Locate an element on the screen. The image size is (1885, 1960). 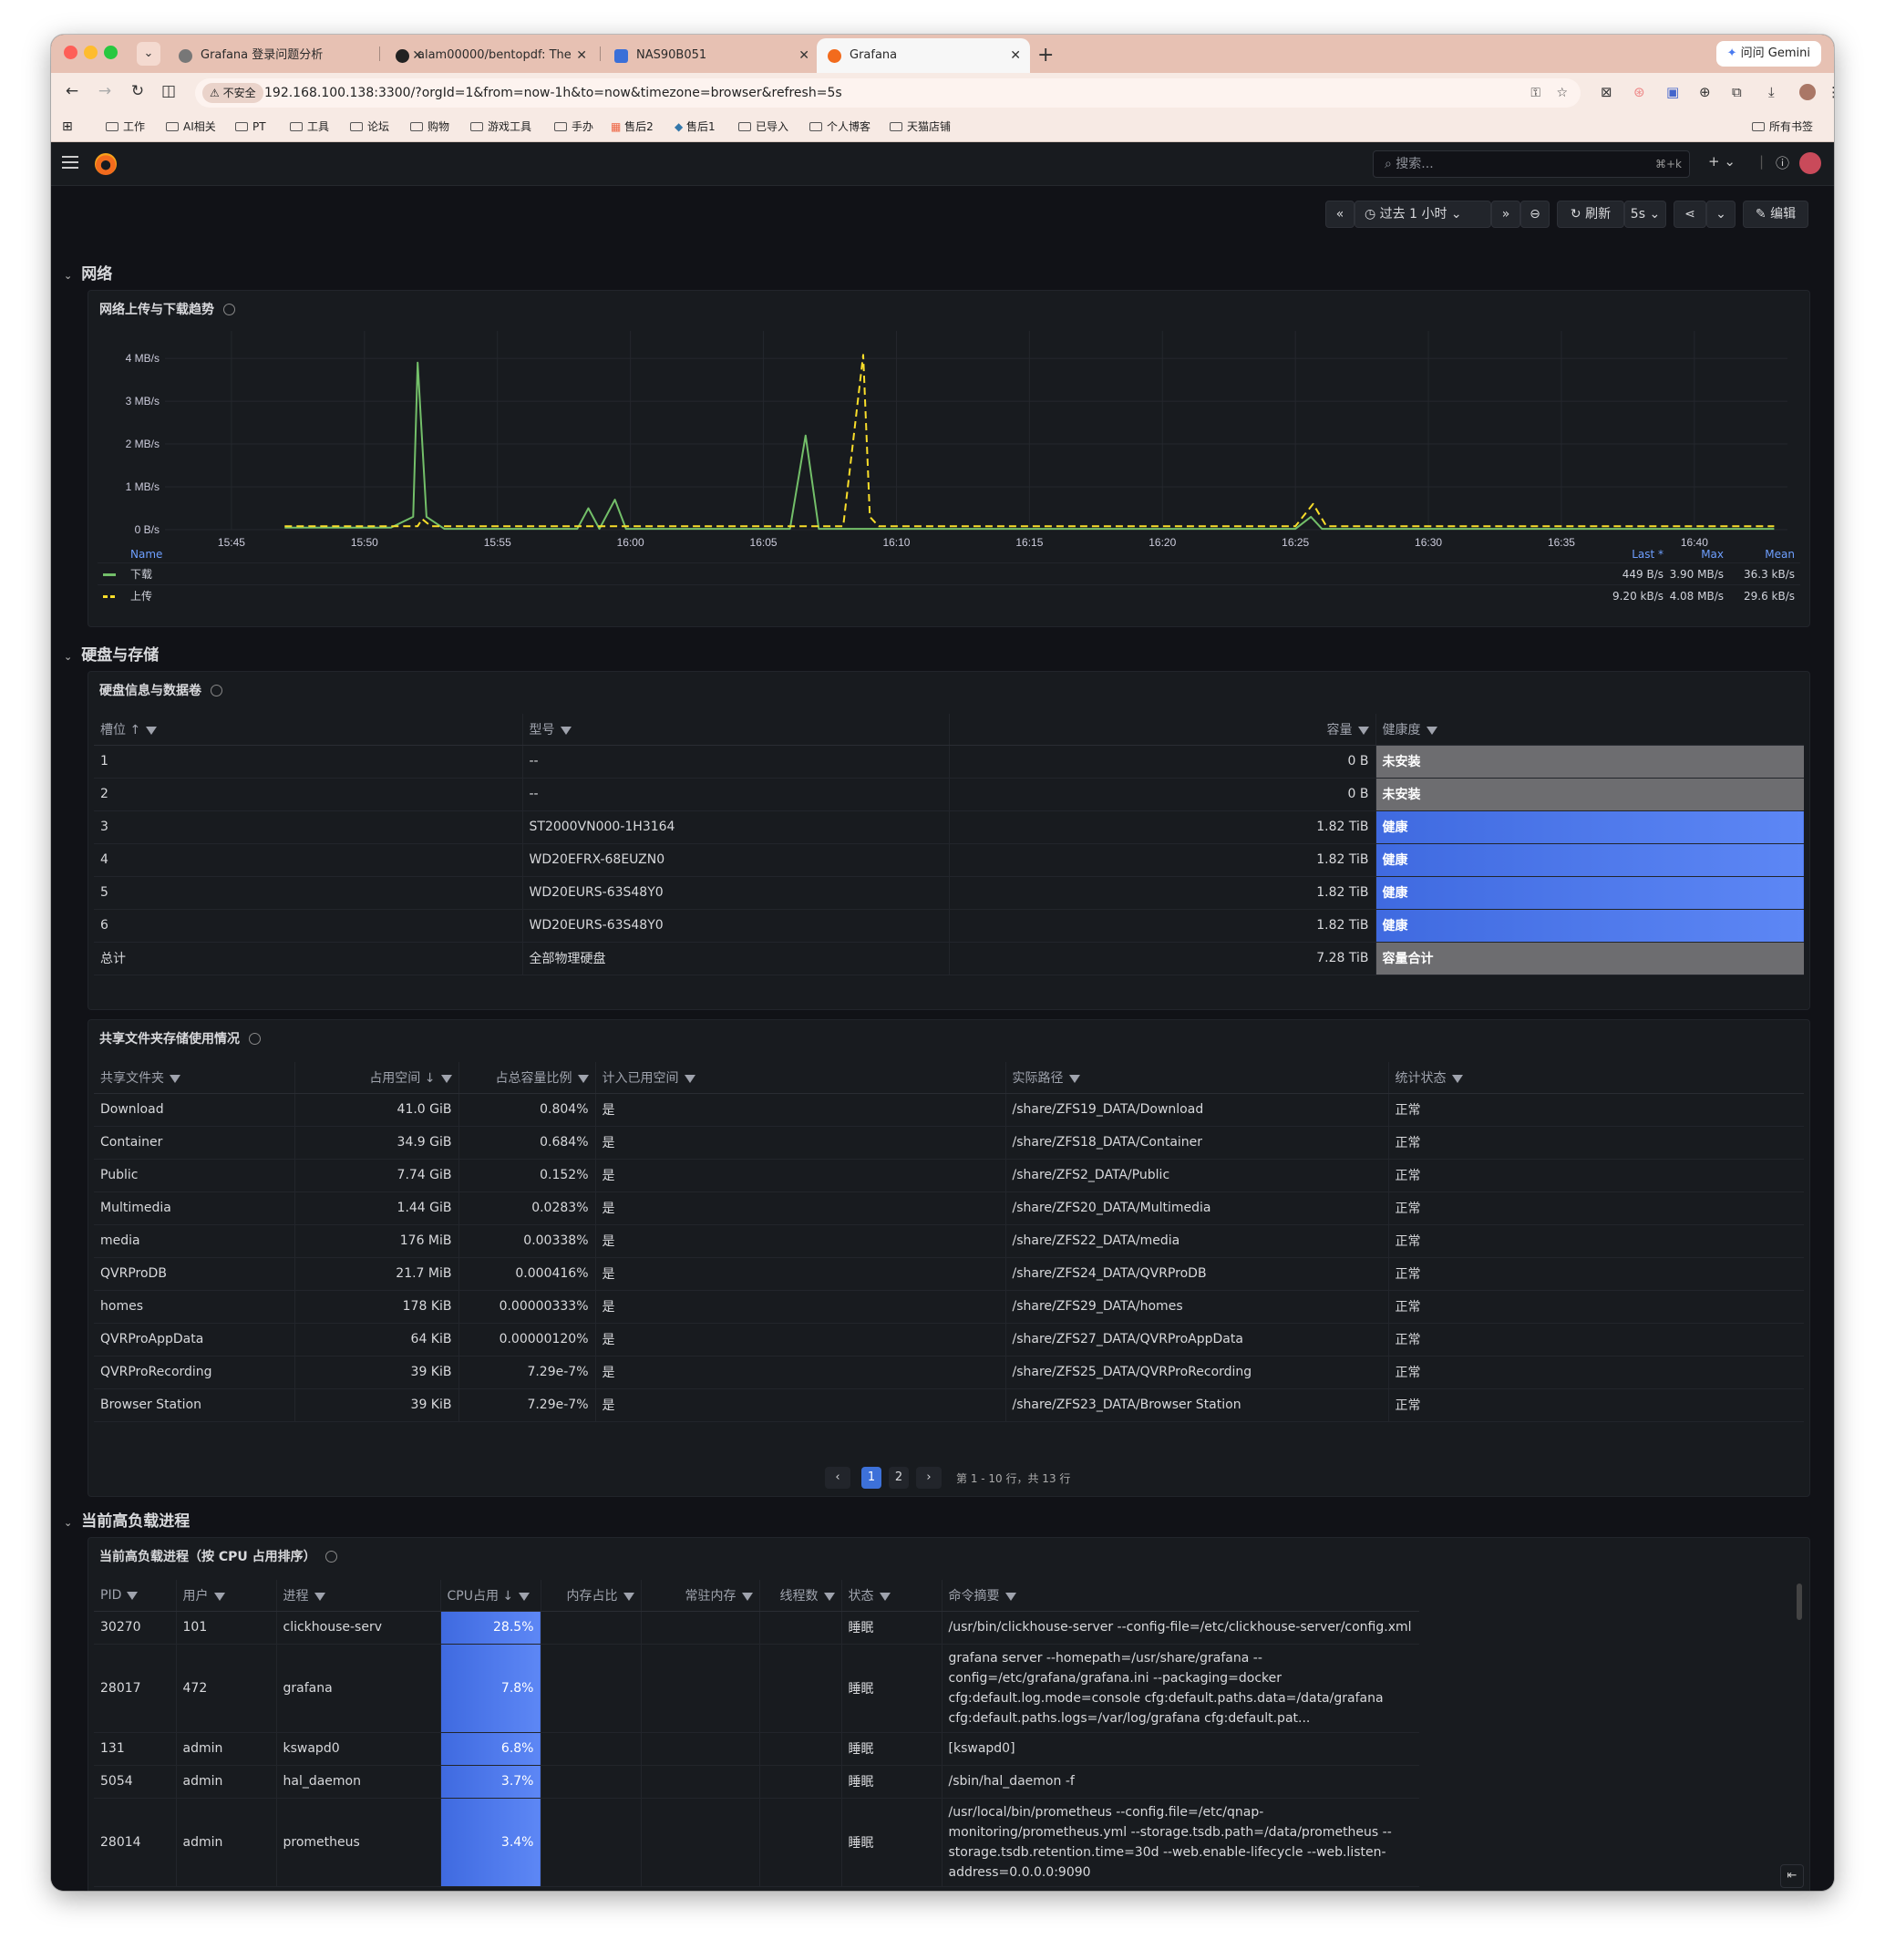
bookmark-folder: 工作 is located at coordinates (126, 126).